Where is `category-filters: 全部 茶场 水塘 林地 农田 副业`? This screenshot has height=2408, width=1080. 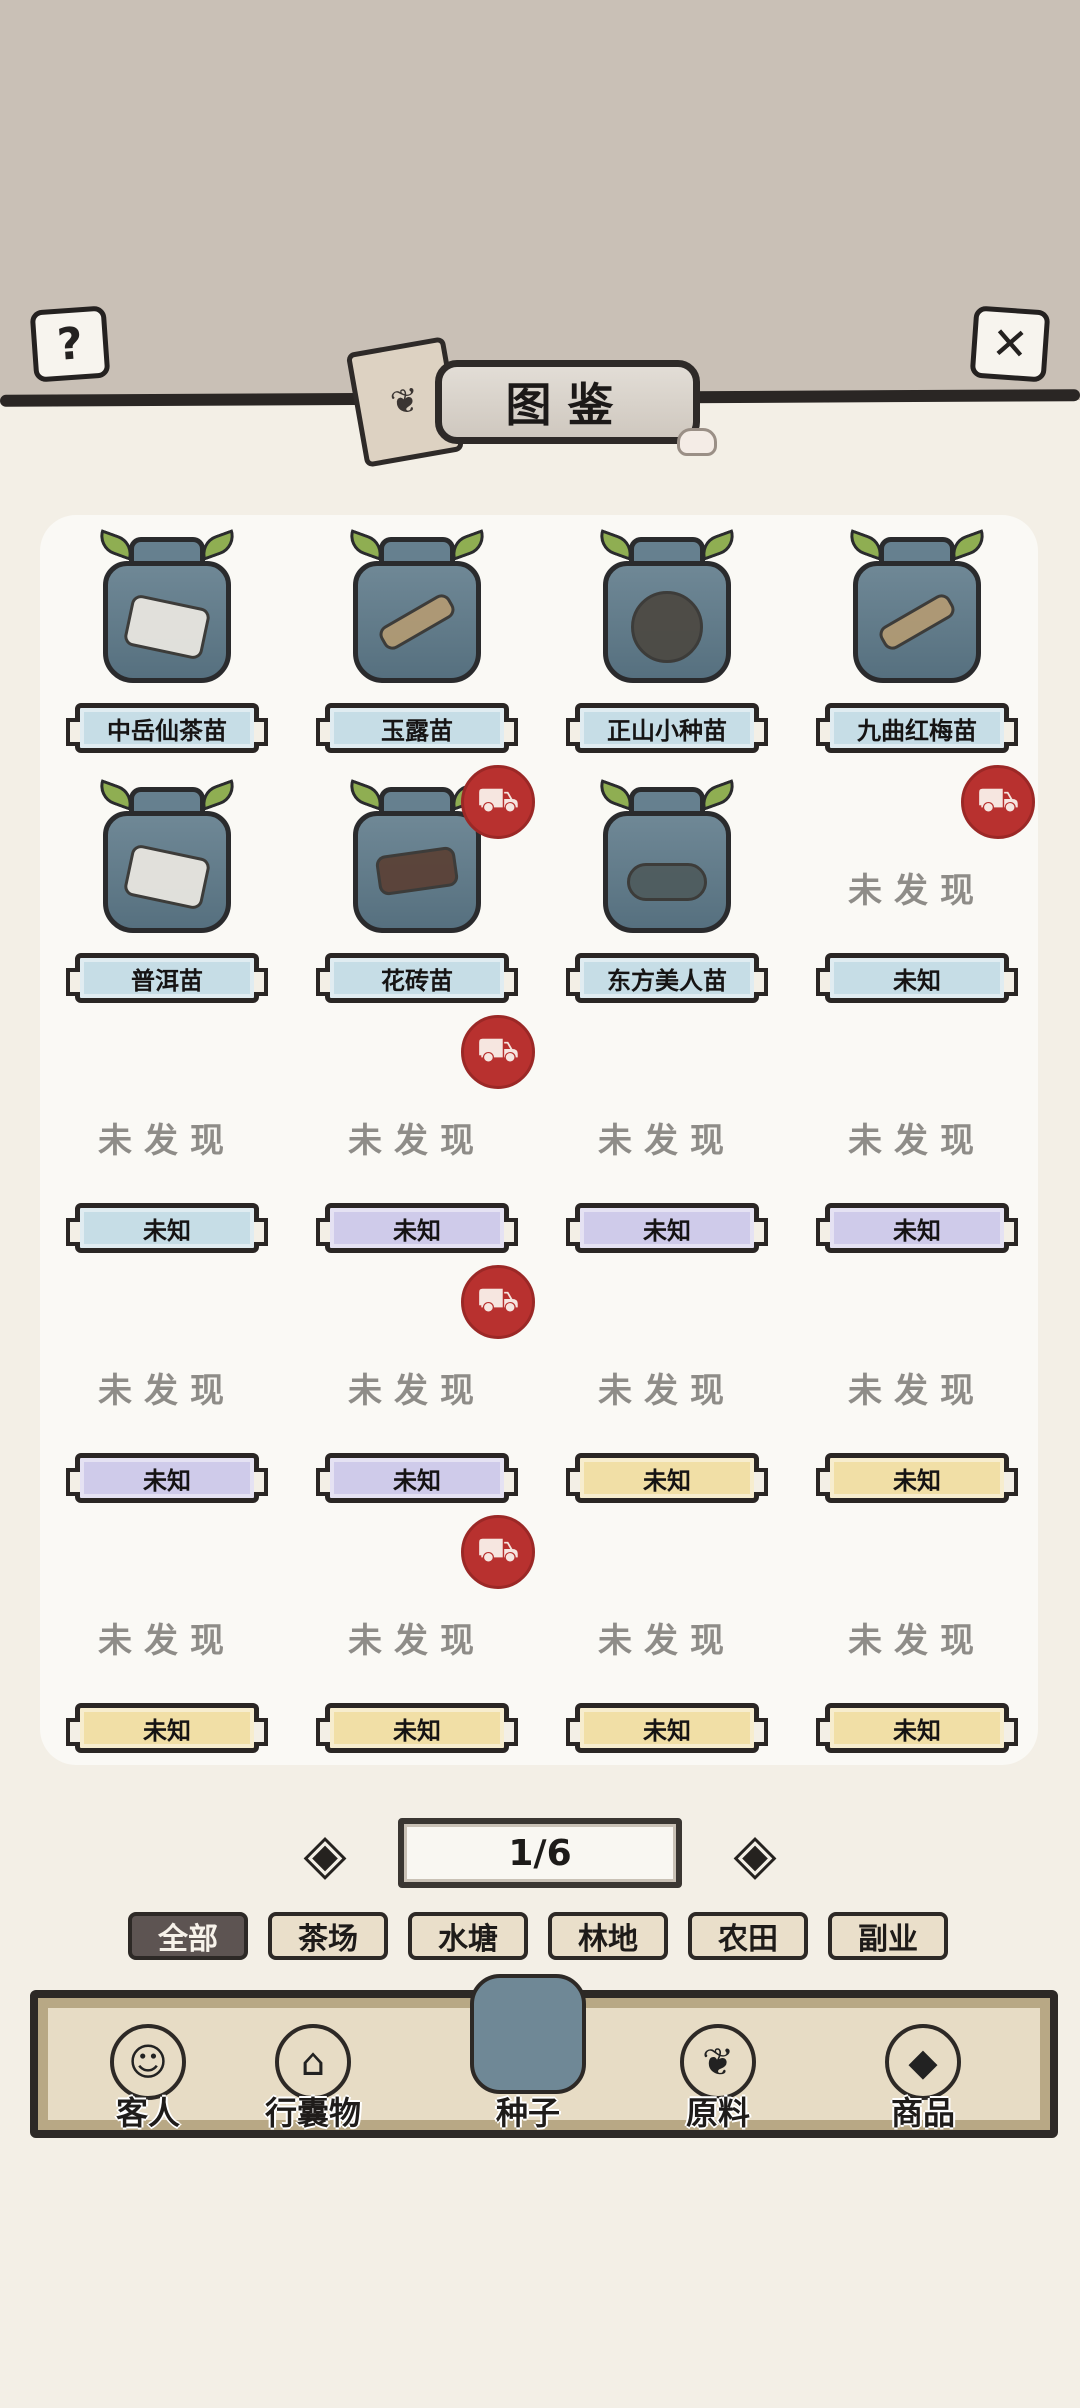
category-filters: 全部 茶场 水塘 林地 农田 副业 is located at coordinates (543, 1937).